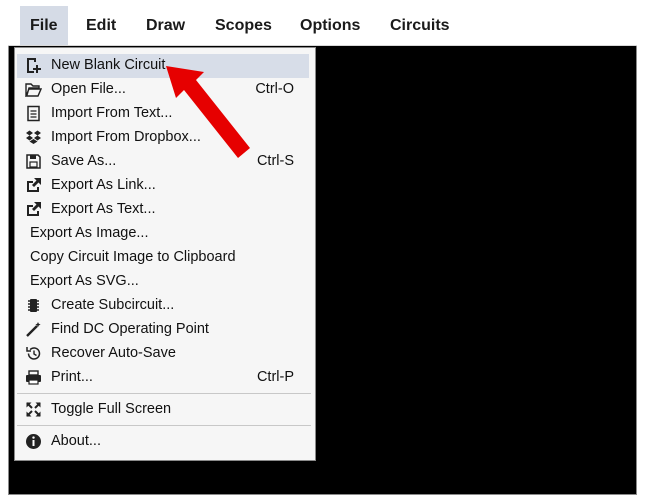 This screenshot has width=645, height=496. Describe the element at coordinates (420, 25) in the screenshot. I see `menu-circuits: Circuits` at that location.